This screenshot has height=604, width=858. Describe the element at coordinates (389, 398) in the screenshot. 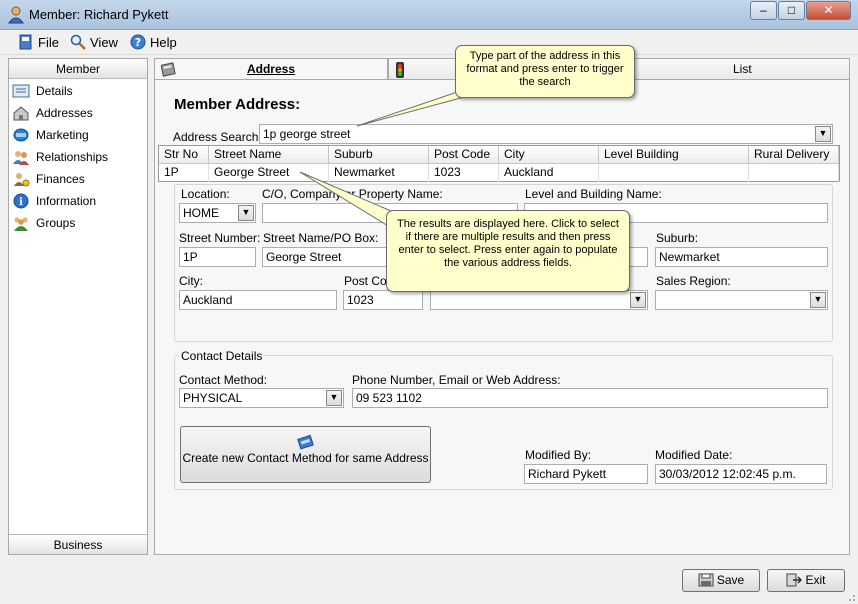

I see `phone-value: 09 523 1102` at that location.